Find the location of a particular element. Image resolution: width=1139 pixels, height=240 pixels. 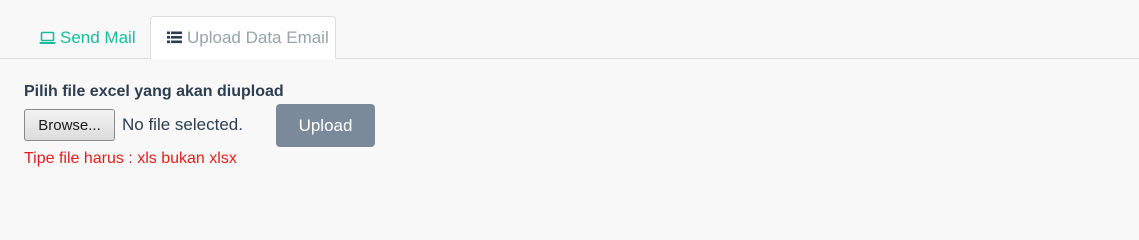

tab-upload-data-email: Upload Data Email is located at coordinates (243, 37).